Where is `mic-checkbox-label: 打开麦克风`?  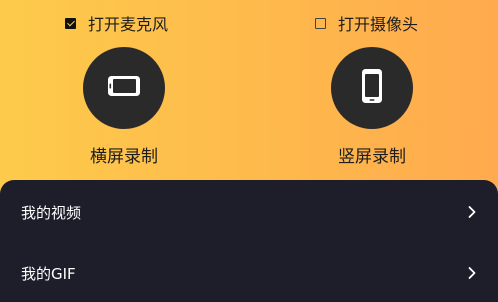 mic-checkbox-label: 打开麦克风 is located at coordinates (128, 24).